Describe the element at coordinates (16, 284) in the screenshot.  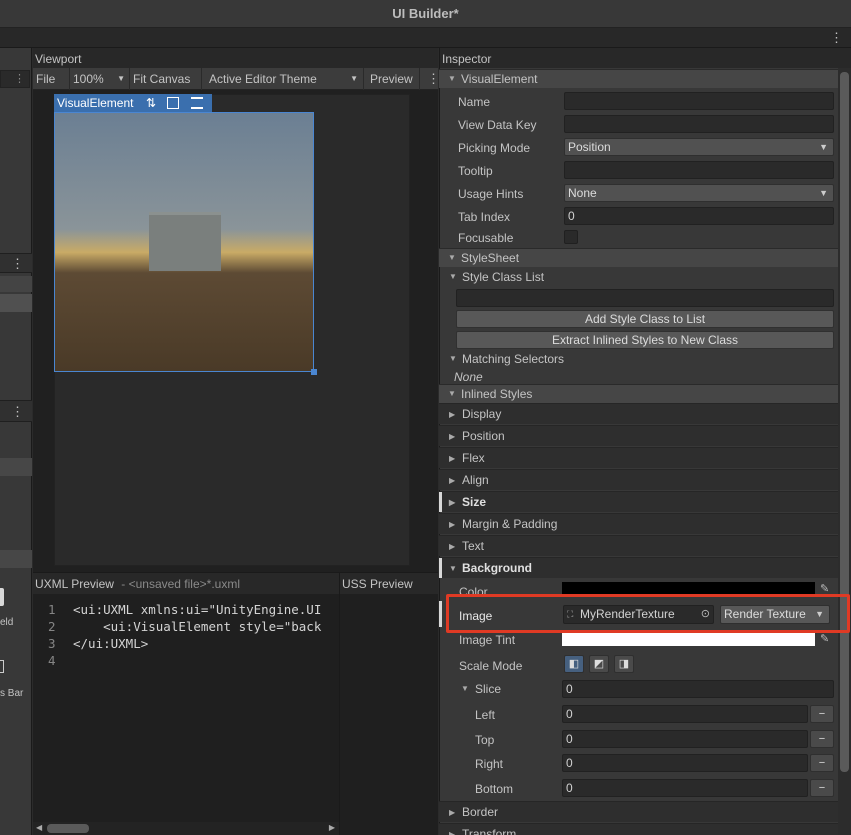
I see `library-row` at that location.